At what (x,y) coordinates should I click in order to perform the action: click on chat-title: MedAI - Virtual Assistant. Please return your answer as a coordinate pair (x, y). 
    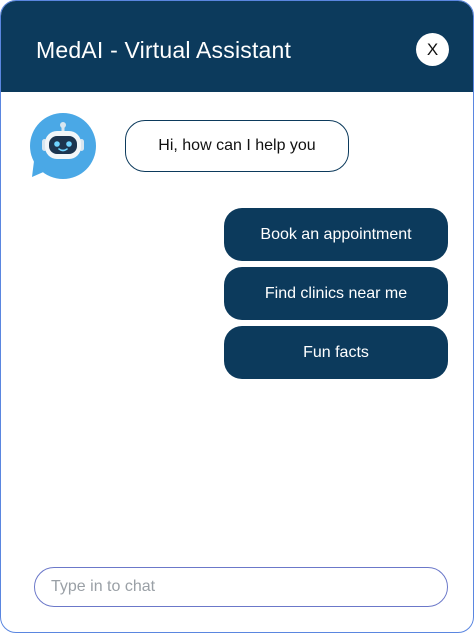
    Looking at the image, I should click on (164, 50).